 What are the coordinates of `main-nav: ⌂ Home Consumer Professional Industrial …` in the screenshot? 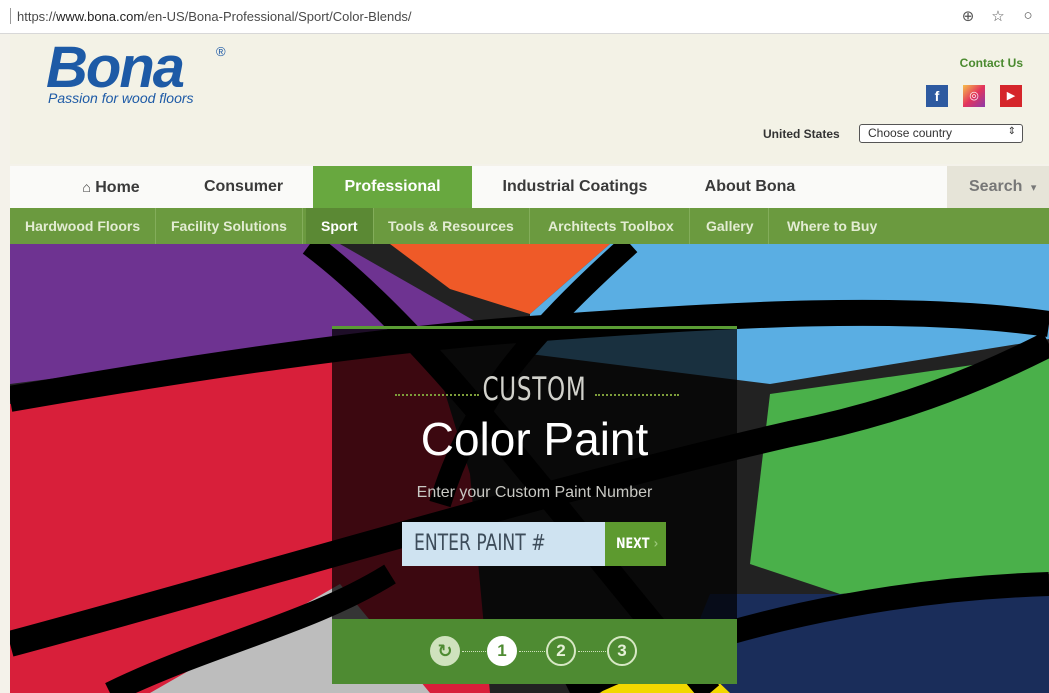 It's located at (529, 187).